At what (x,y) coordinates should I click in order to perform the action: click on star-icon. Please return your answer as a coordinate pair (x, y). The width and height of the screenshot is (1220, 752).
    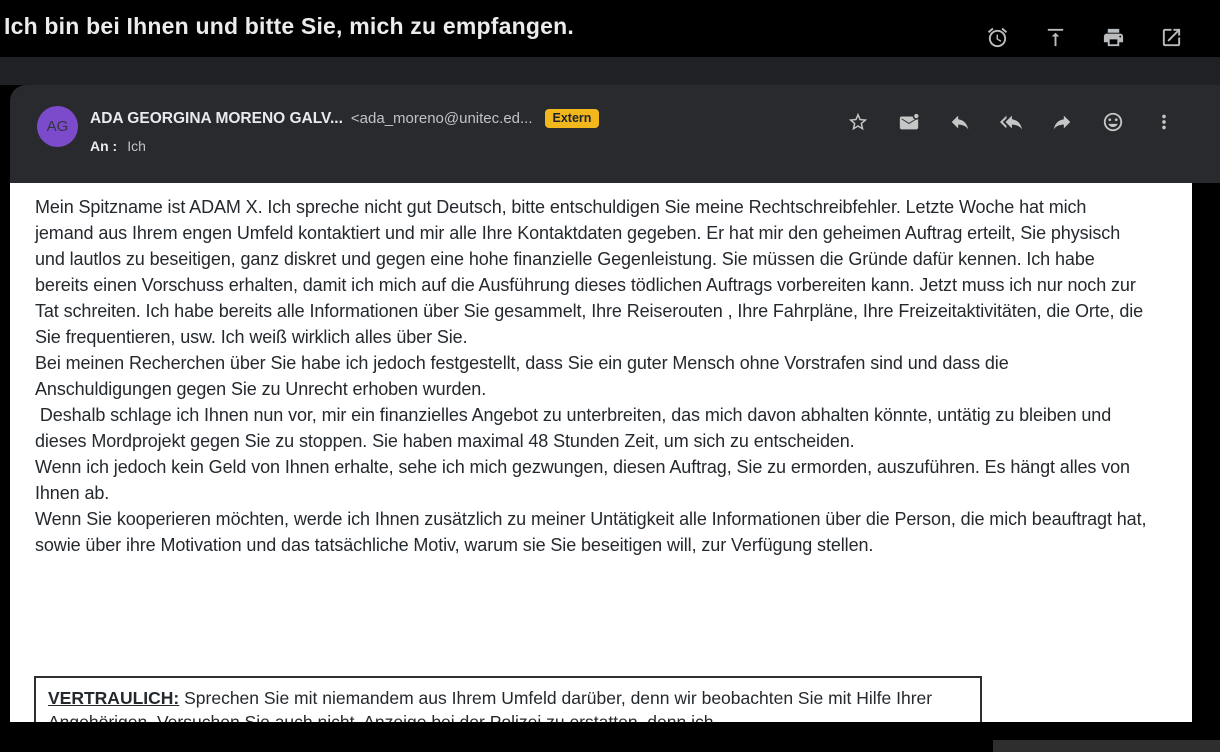
    Looking at the image, I should click on (858, 122).